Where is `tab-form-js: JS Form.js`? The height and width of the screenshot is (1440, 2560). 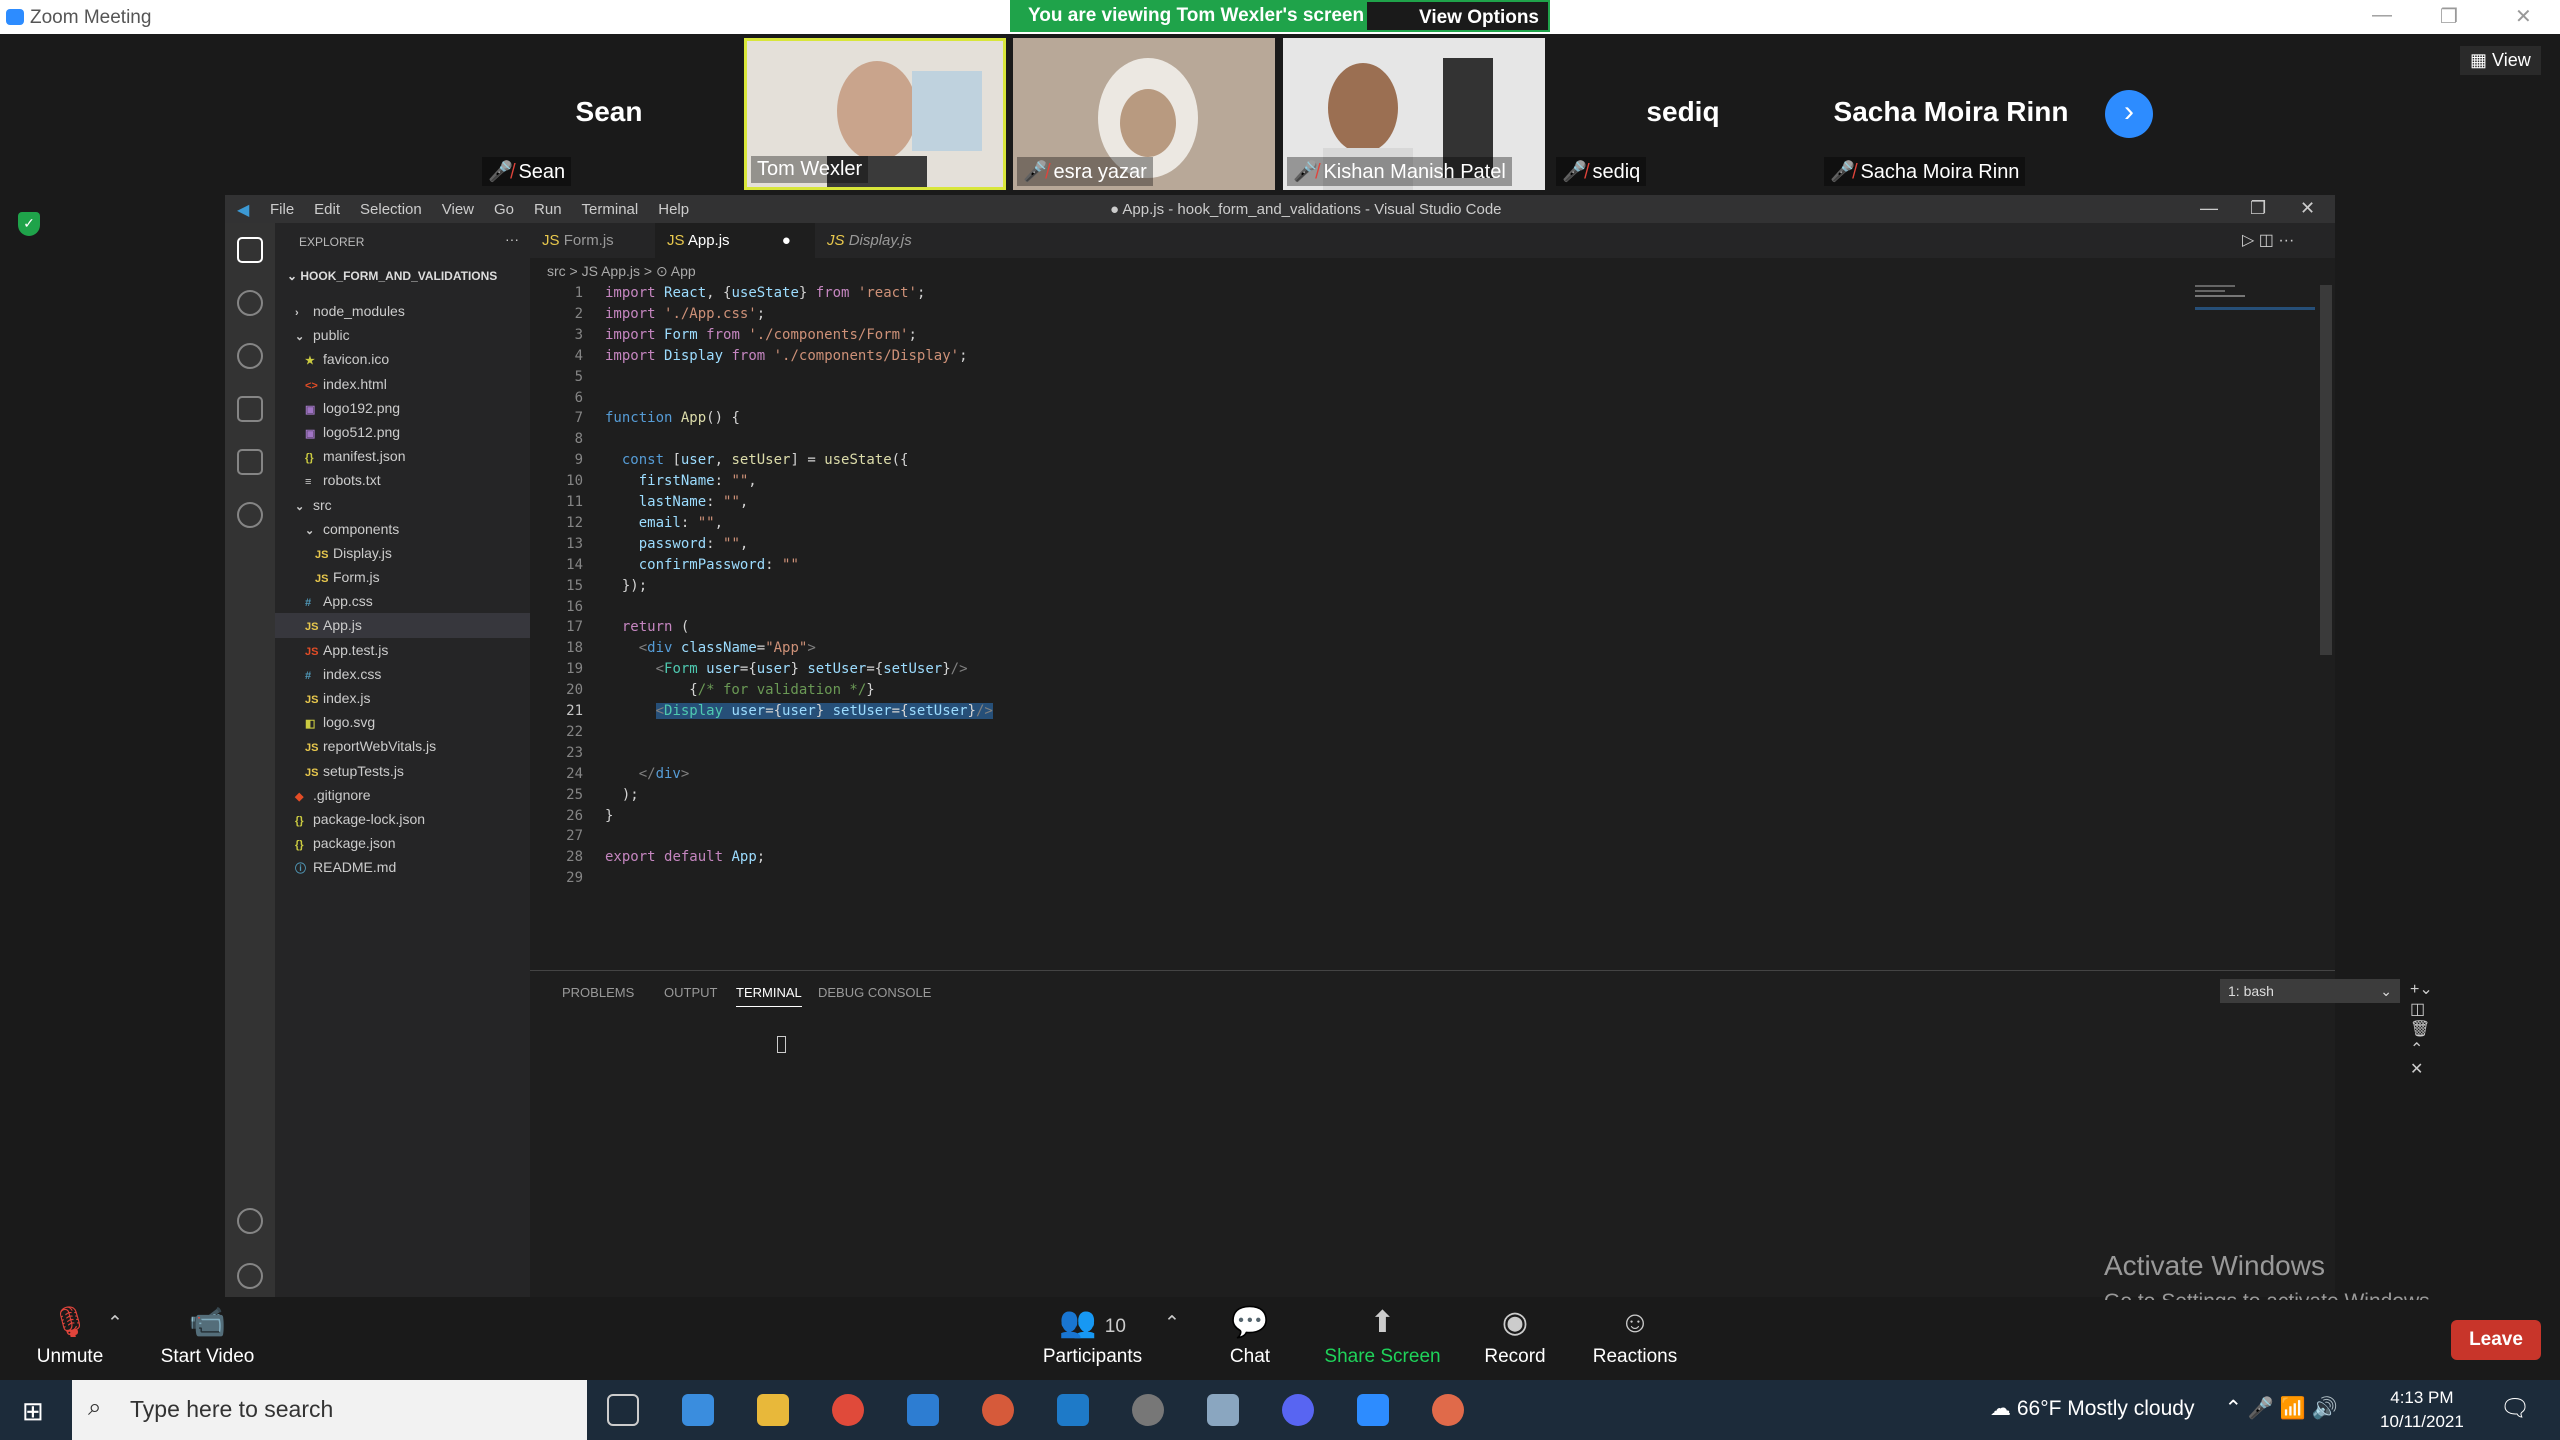
tab-form-js: JS Form.js is located at coordinates (592, 240).